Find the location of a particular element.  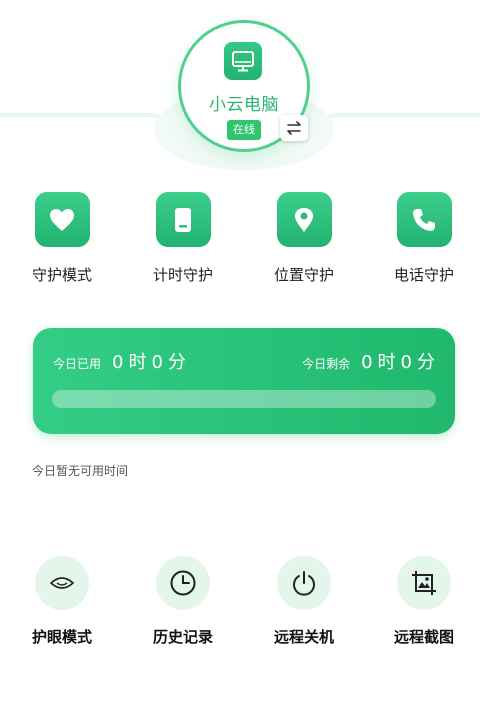

feature-phone-guard: 电话守护 is located at coordinates (424, 238).